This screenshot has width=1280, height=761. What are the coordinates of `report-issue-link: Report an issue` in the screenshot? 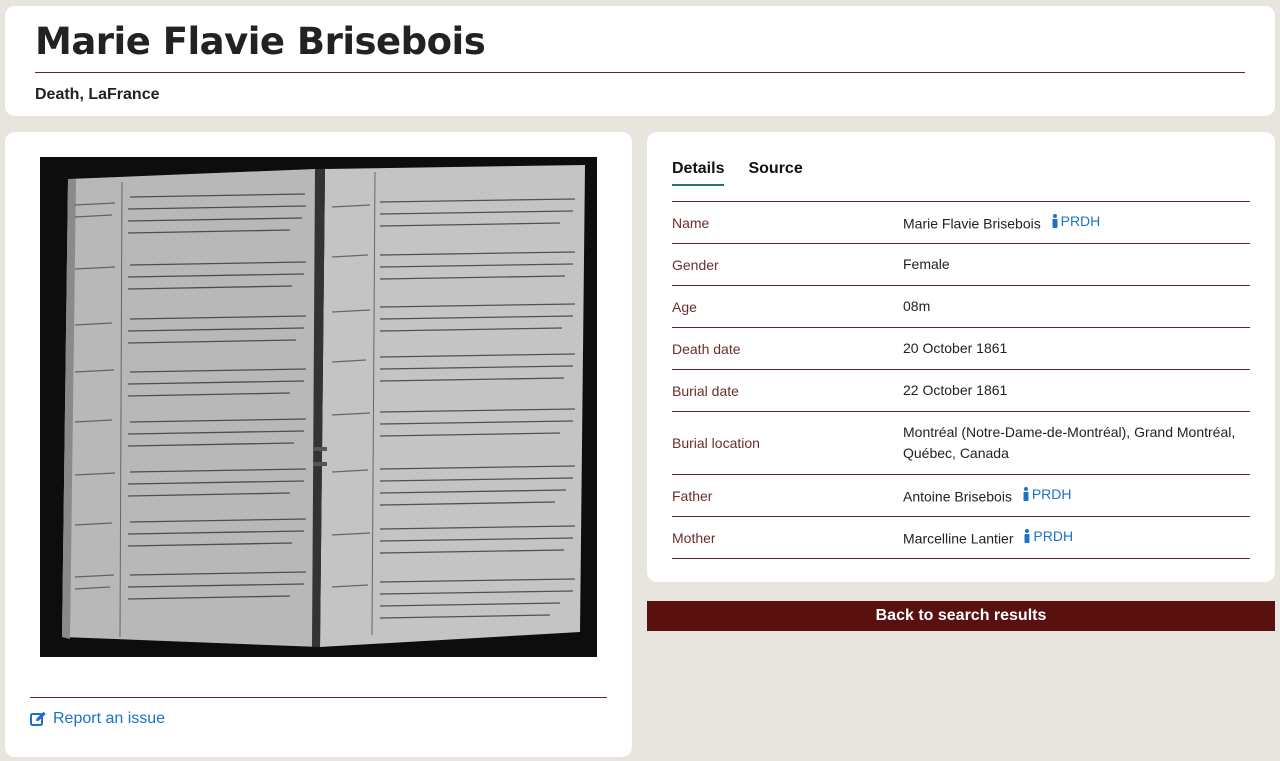 It's located at (97, 719).